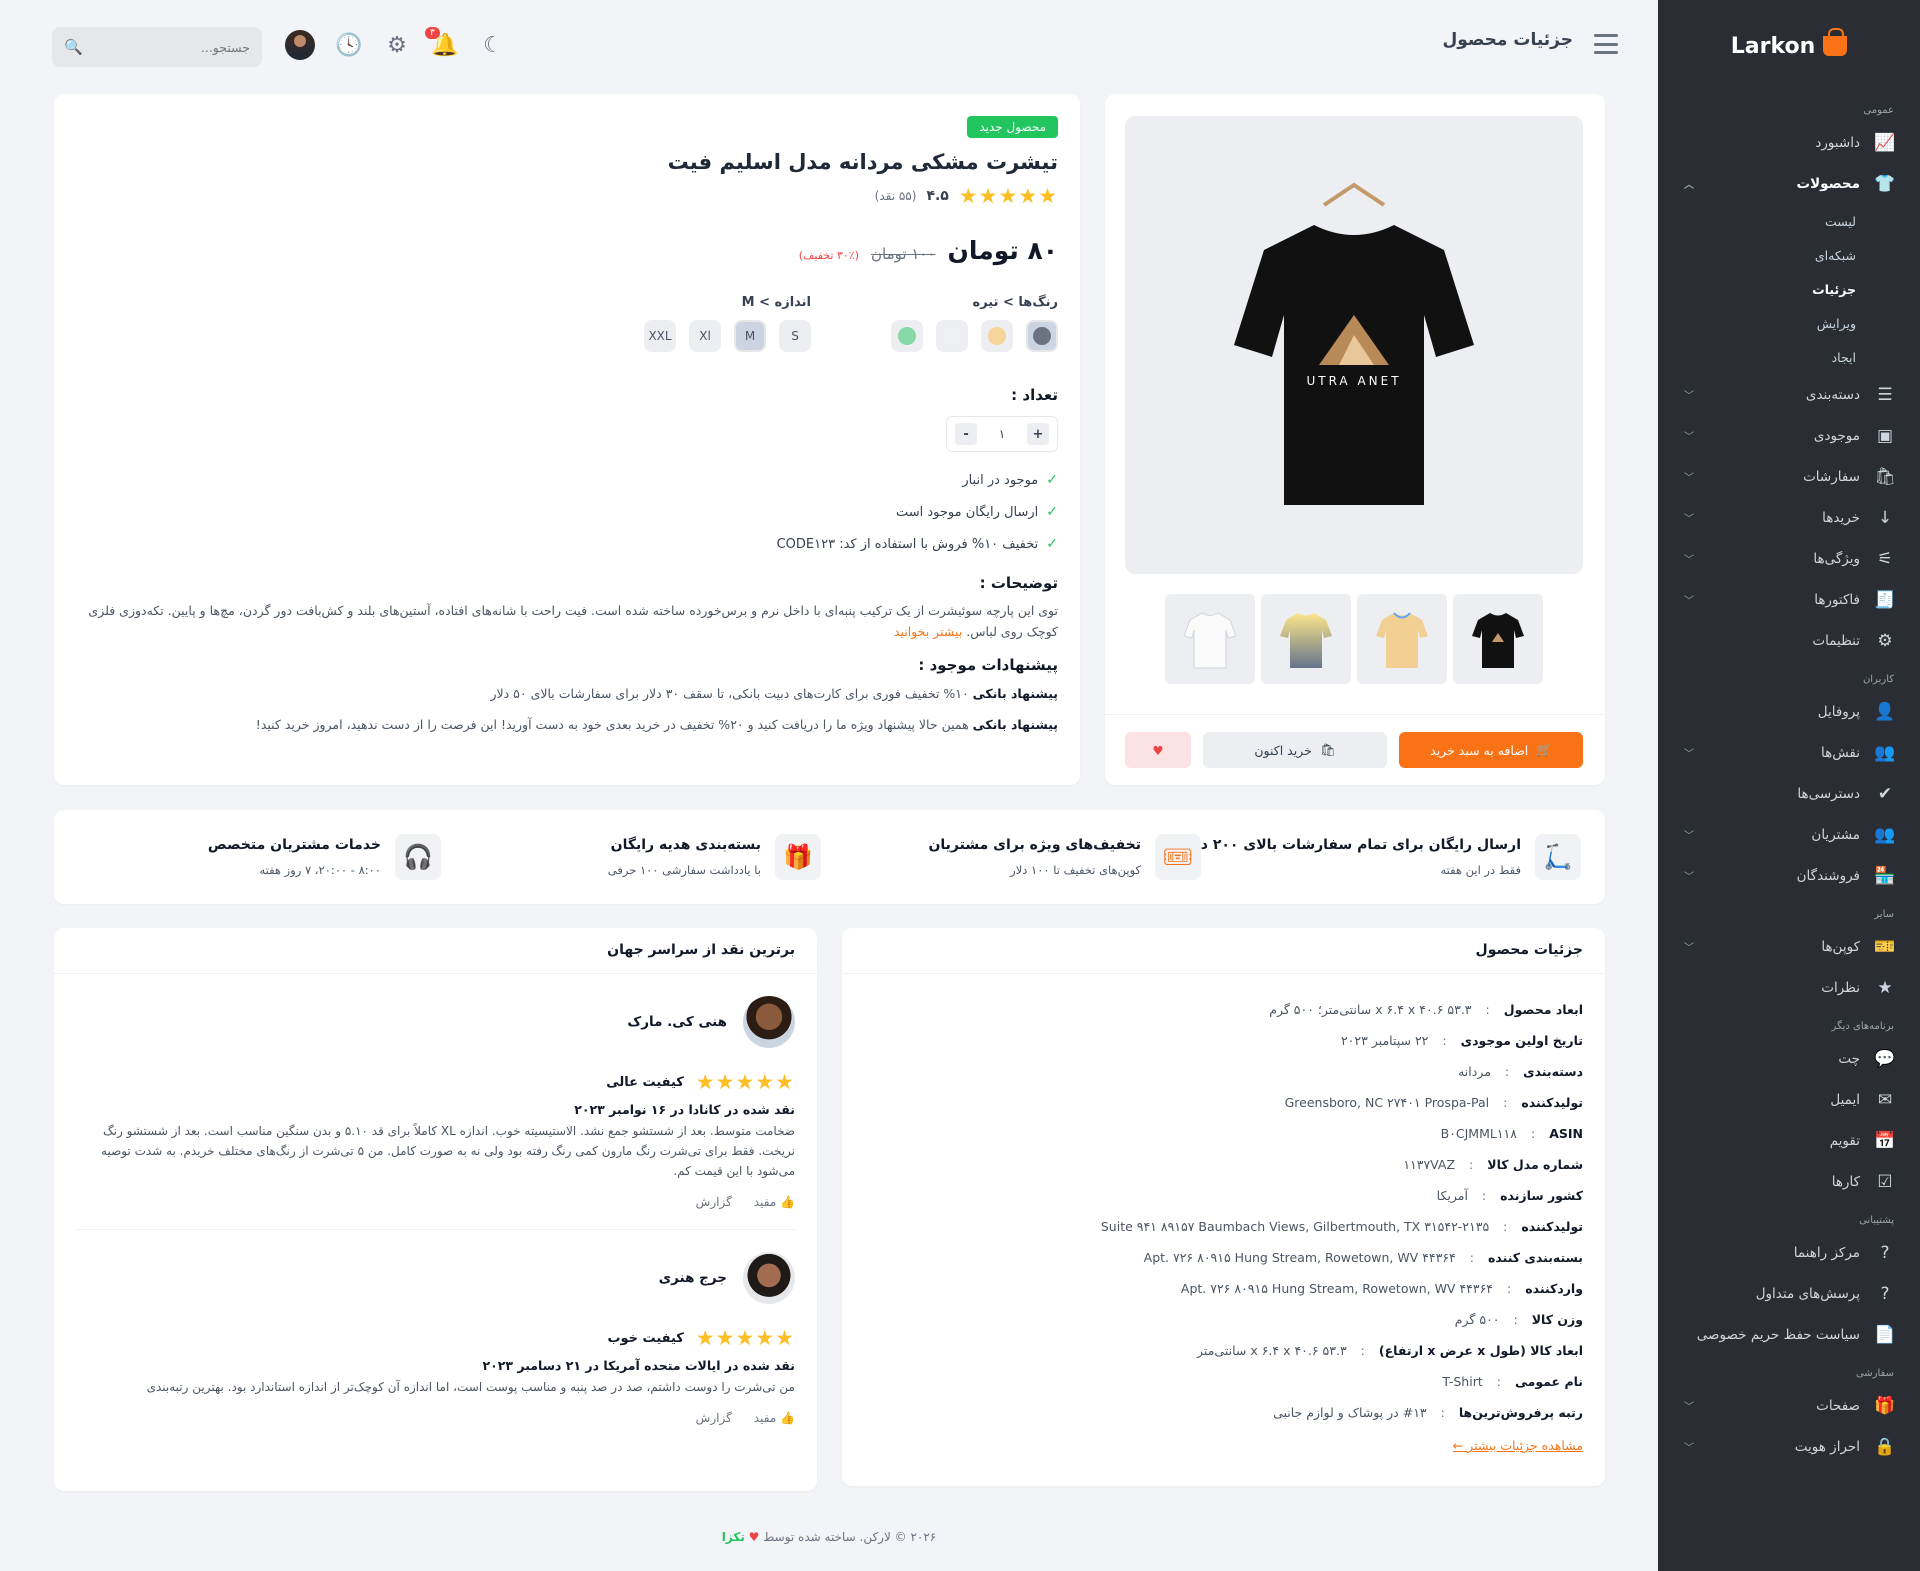 The height and width of the screenshot is (1571, 1920). I want to click on sidebar-label: نقش‌ها, so click(1840, 752).